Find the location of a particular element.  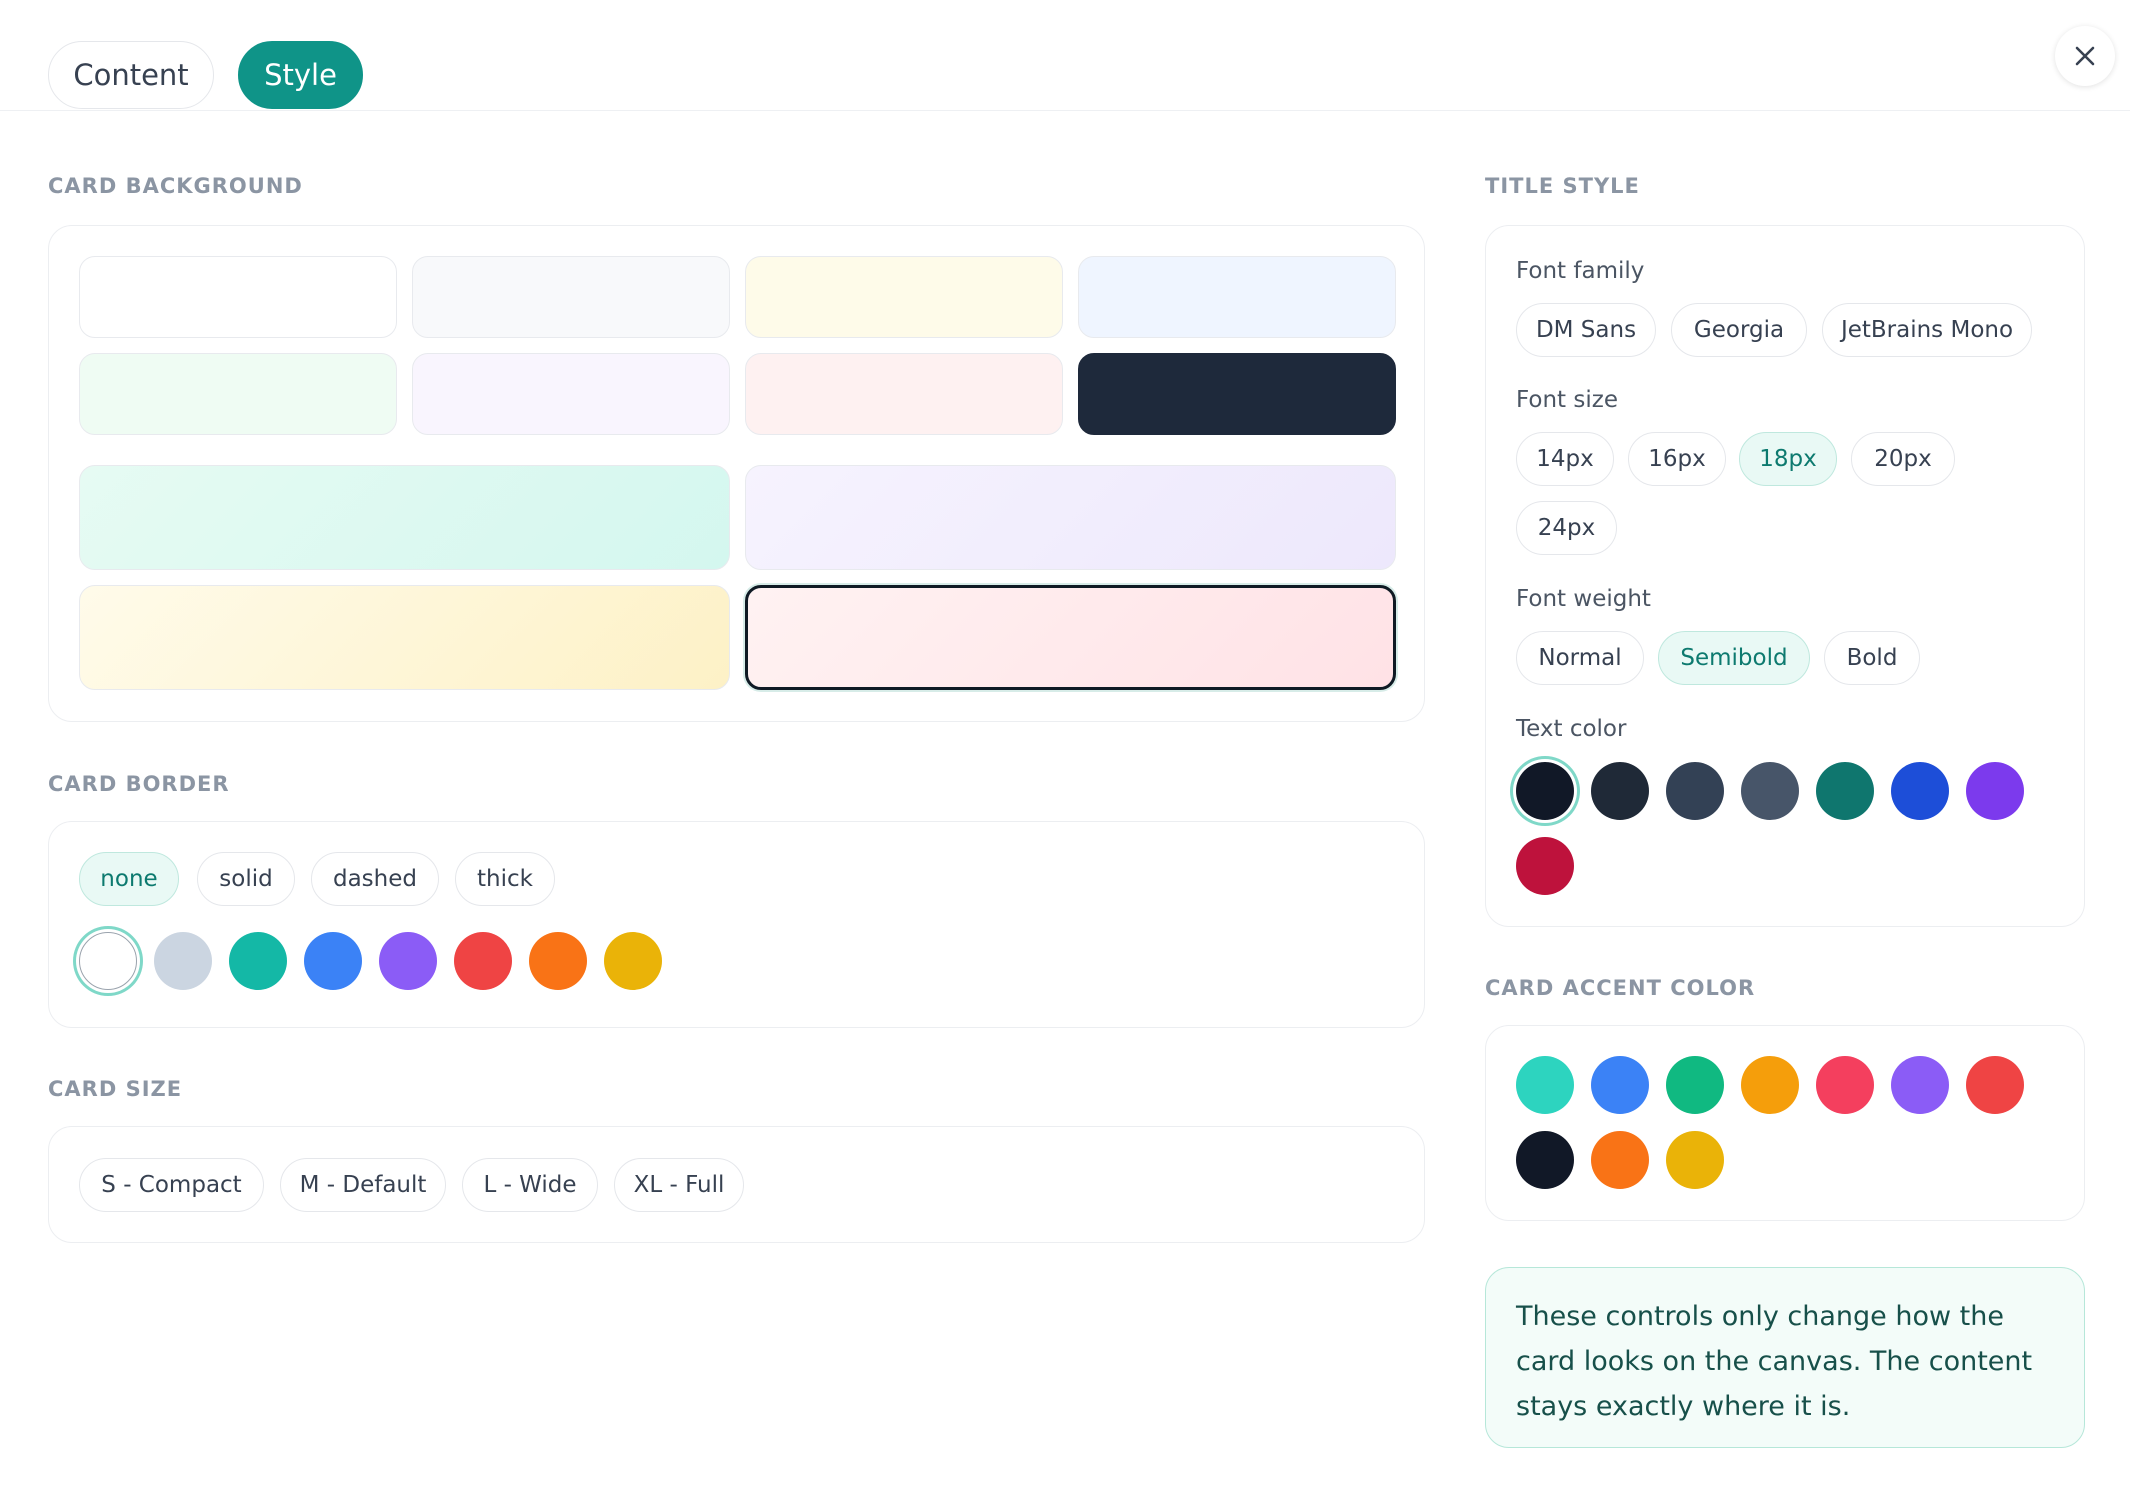

font-family-jetbrains-mono: JetBrains Mono is located at coordinates (1927, 330).